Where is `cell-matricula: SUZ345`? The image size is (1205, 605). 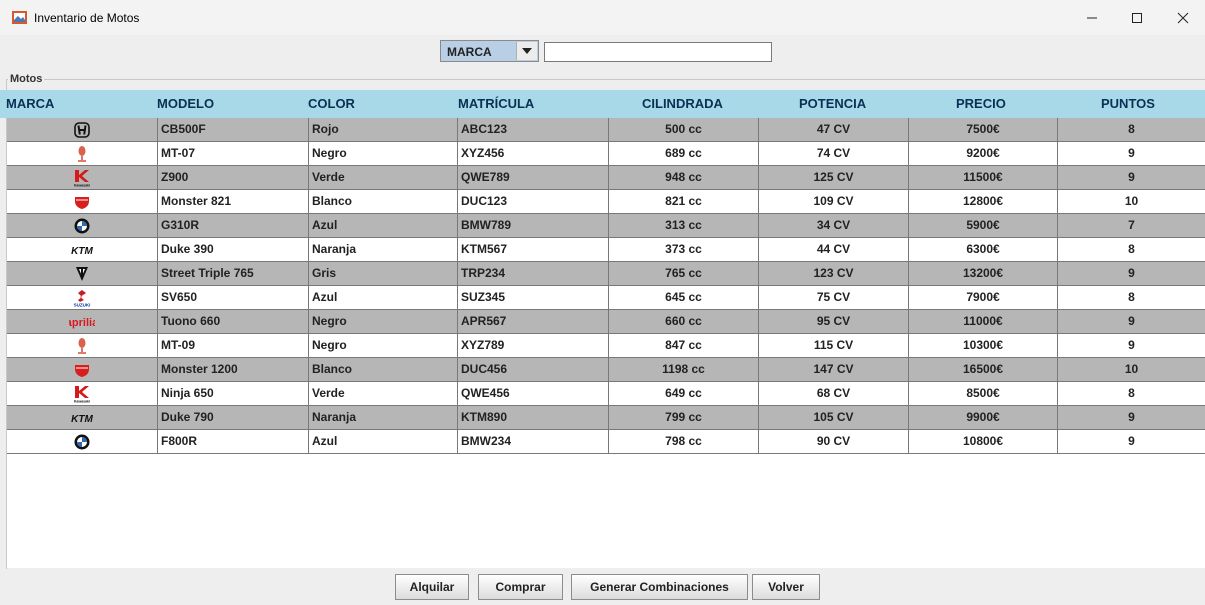 cell-matricula: SUZ345 is located at coordinates (532, 297).